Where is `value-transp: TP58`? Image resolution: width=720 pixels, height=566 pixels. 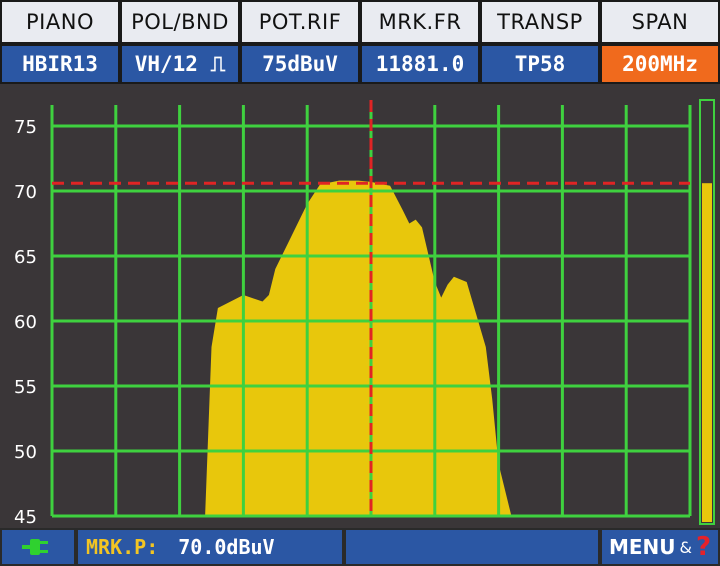 value-transp: TP58 is located at coordinates (540, 64).